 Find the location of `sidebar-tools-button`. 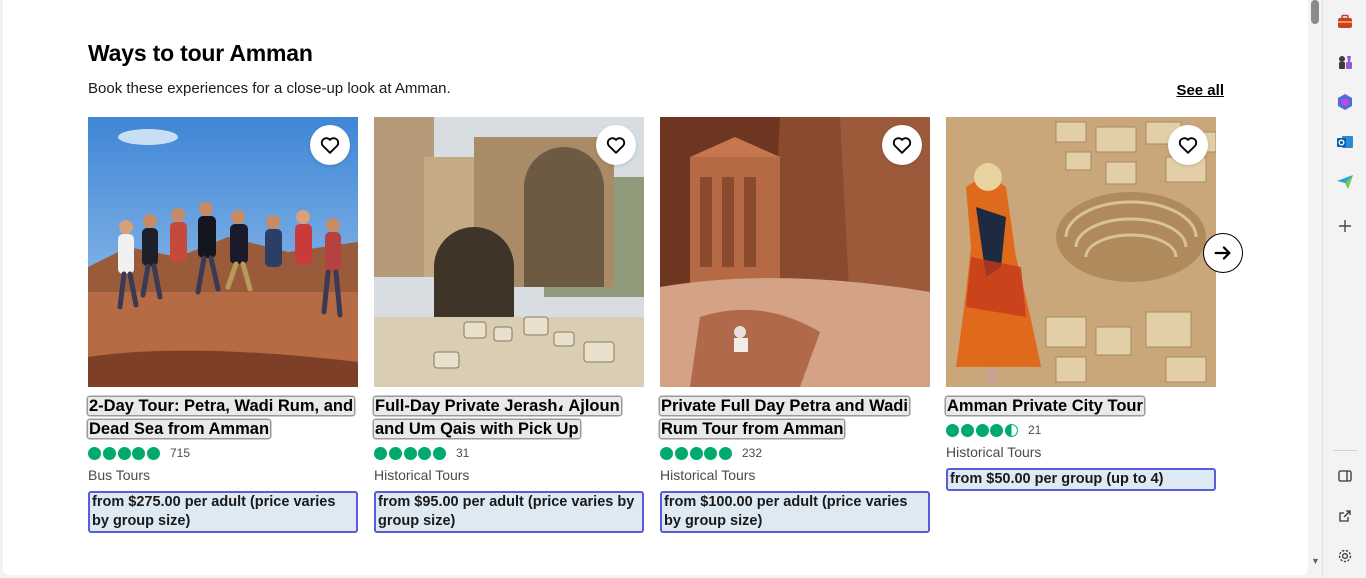

sidebar-tools-button is located at coordinates (1345, 22).